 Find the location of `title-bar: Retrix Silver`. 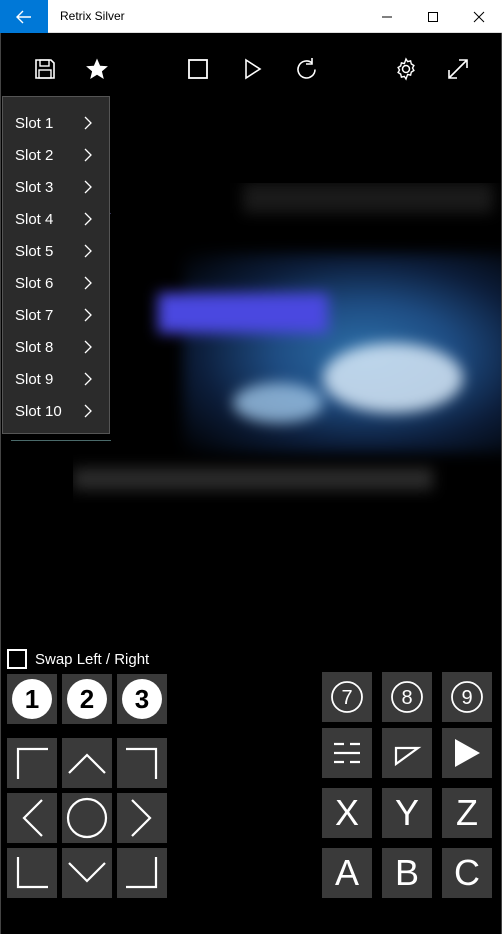

title-bar: Retrix Silver is located at coordinates (251, 16).